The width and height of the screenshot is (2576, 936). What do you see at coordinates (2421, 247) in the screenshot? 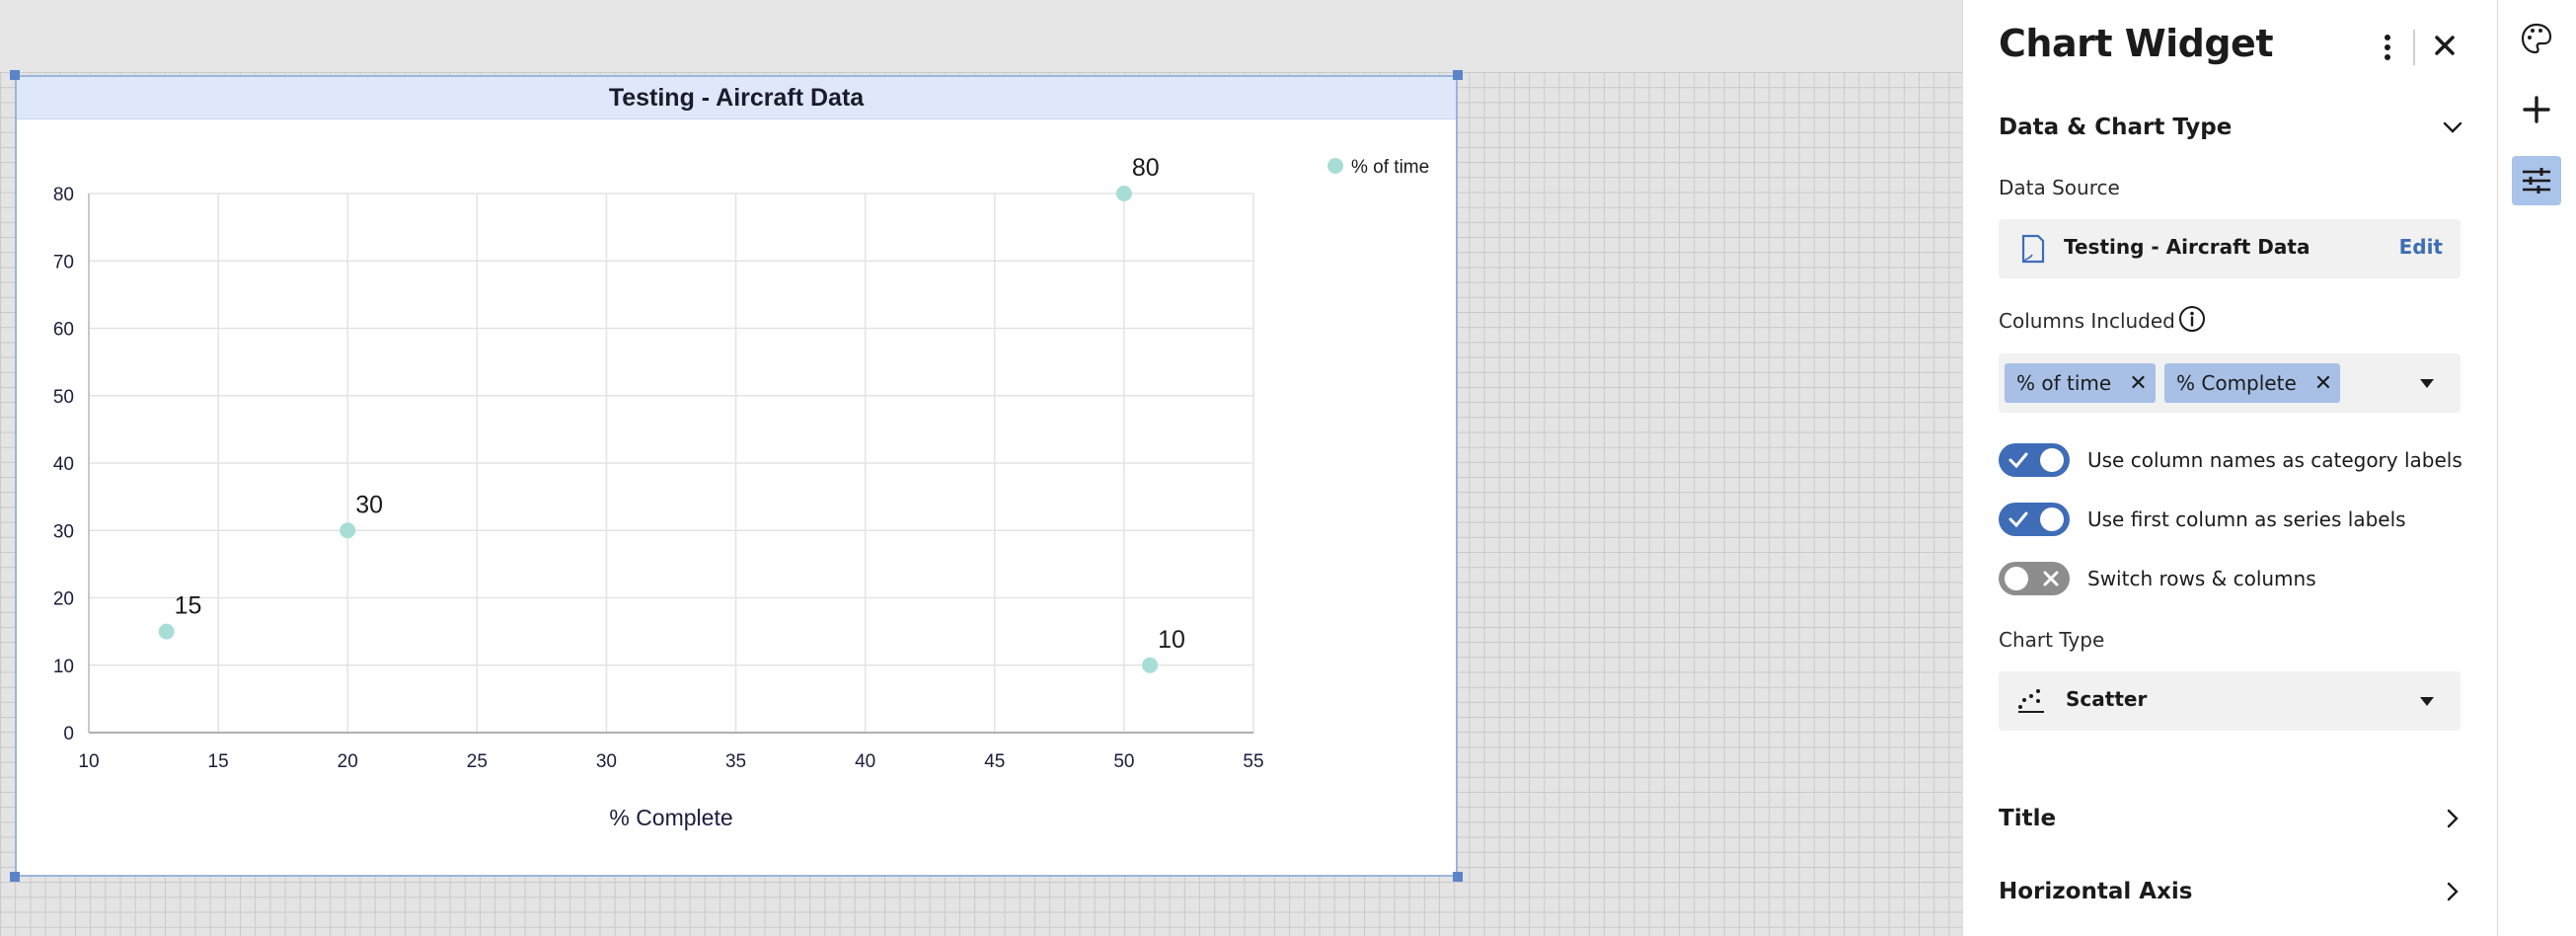
I see `edit-data-source-link: Edit` at bounding box center [2421, 247].